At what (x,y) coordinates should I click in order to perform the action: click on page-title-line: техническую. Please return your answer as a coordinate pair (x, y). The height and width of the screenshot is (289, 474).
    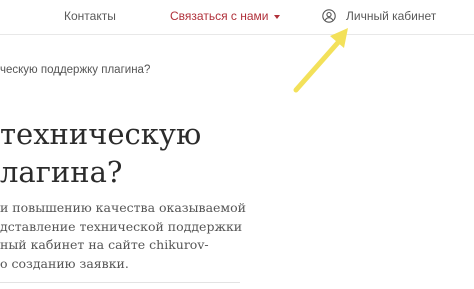
    Looking at the image, I should click on (101, 134).